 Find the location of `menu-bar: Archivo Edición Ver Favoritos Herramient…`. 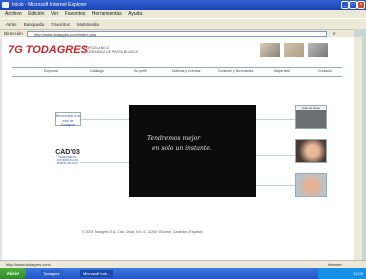

menu-bar: Archivo Edición Ver Favoritos Herramient… is located at coordinates (183, 14).